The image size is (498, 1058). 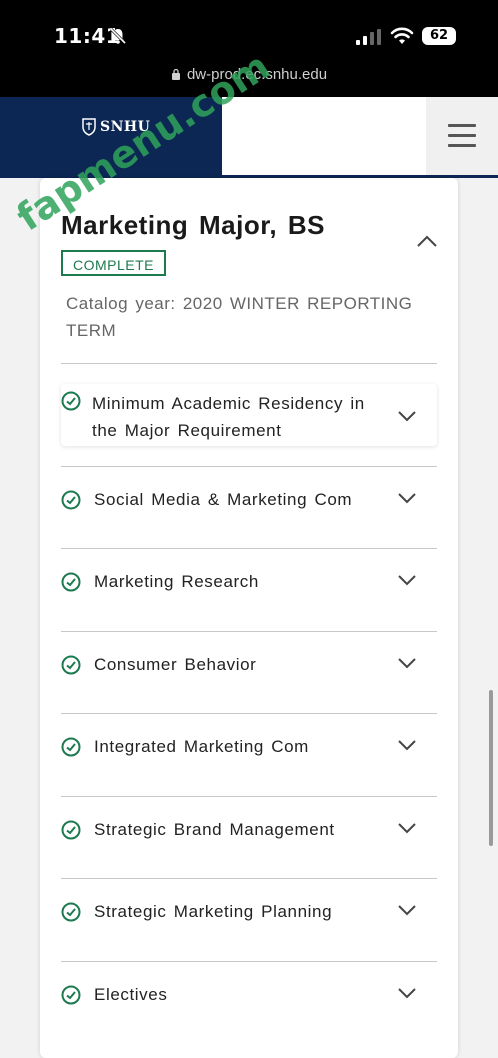 What do you see at coordinates (118, 36) in the screenshot?
I see `bell-muted-icon` at bounding box center [118, 36].